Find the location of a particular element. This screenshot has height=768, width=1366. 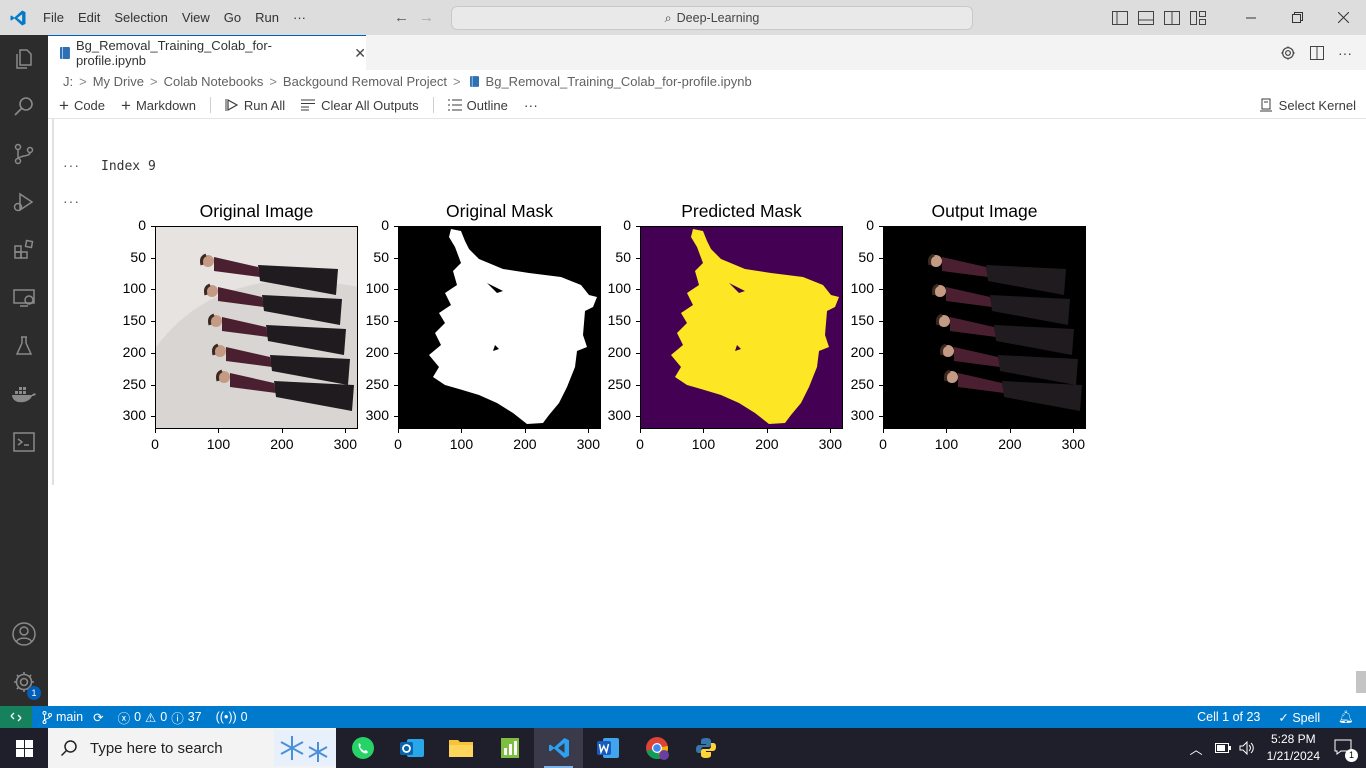

docker-icon is located at coordinates (24, 394).